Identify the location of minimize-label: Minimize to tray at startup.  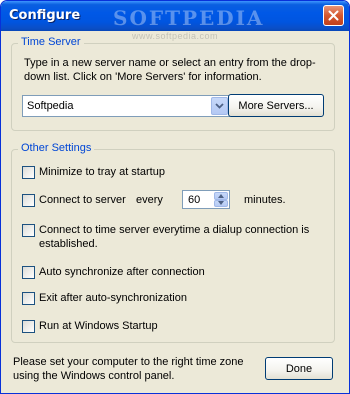
(102, 172).